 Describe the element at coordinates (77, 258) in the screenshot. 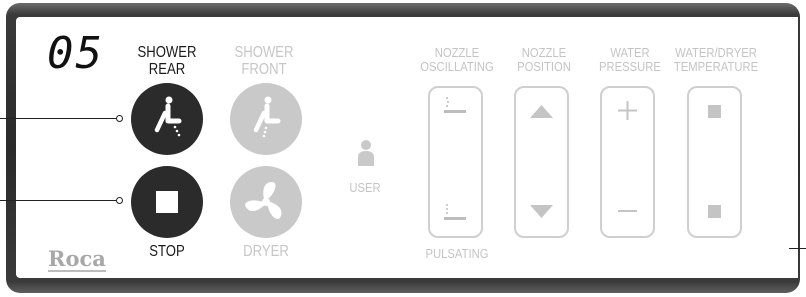

I see `roca-logo: Roca` at that location.